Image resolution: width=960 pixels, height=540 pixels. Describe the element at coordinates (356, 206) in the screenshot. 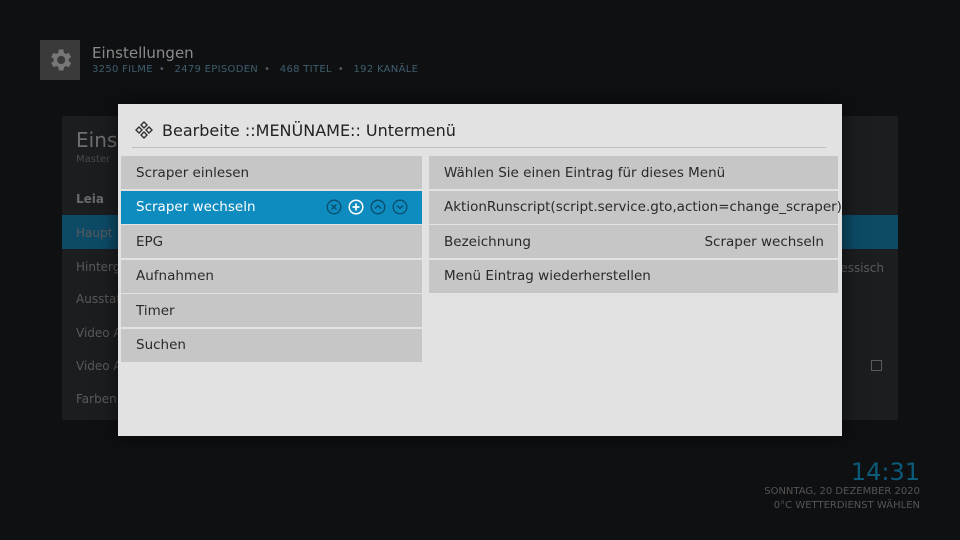

I see `add-icon` at that location.